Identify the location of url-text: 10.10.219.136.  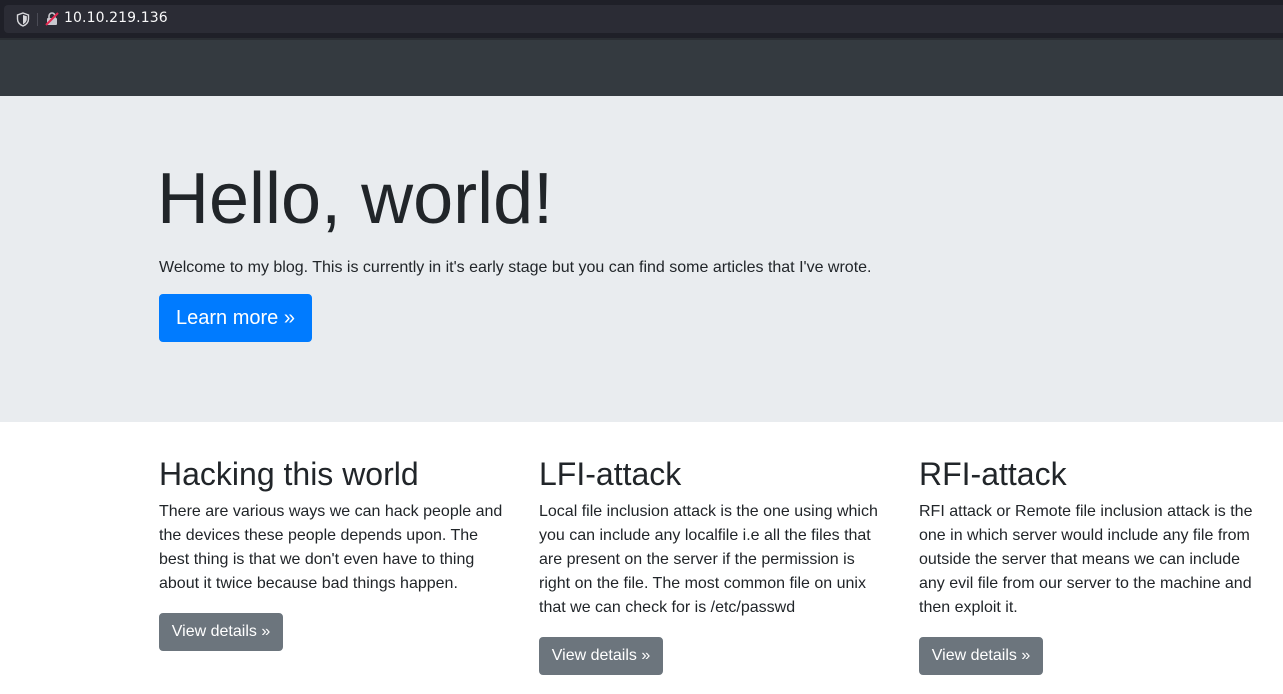
(116, 18).